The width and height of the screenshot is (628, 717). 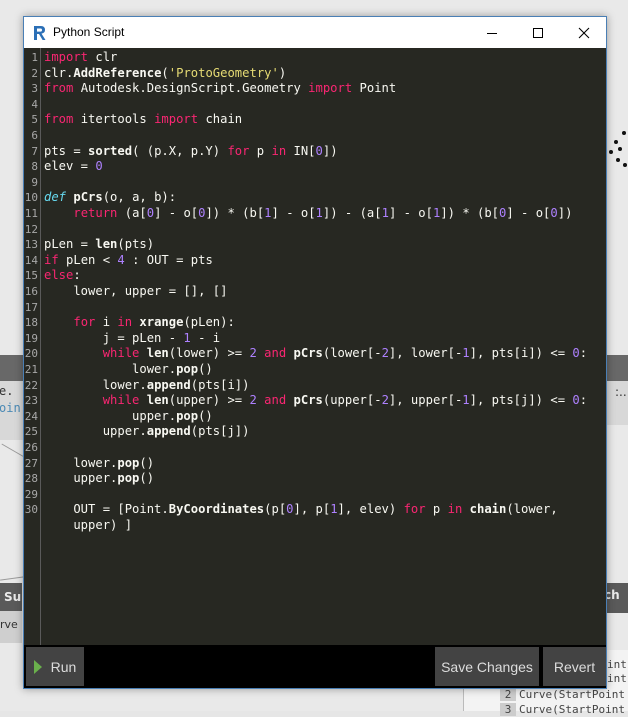 What do you see at coordinates (34, 167) in the screenshot?
I see `line-number: 8` at bounding box center [34, 167].